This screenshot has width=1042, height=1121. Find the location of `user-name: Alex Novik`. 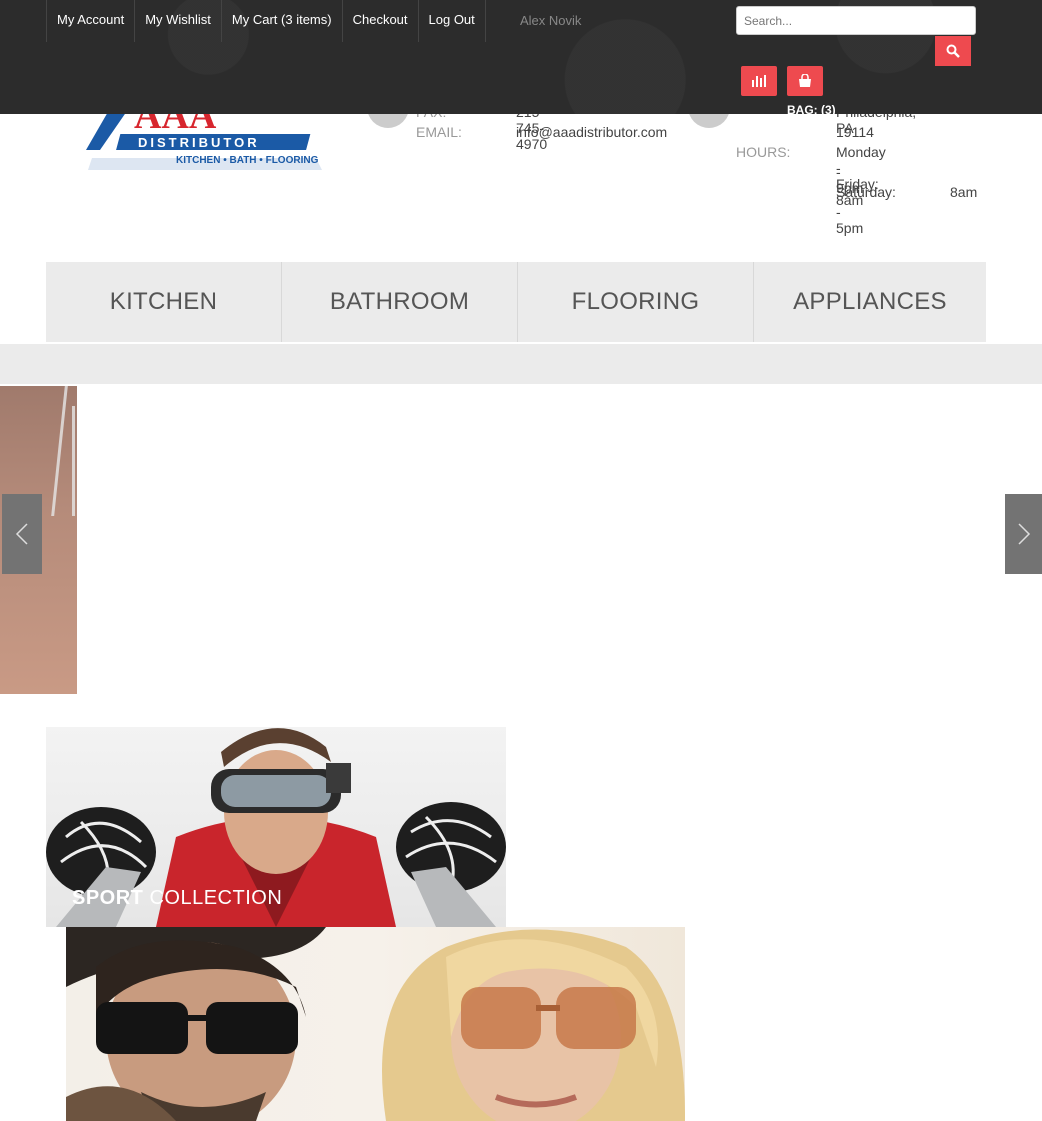

user-name: Alex Novik is located at coordinates (551, 20).